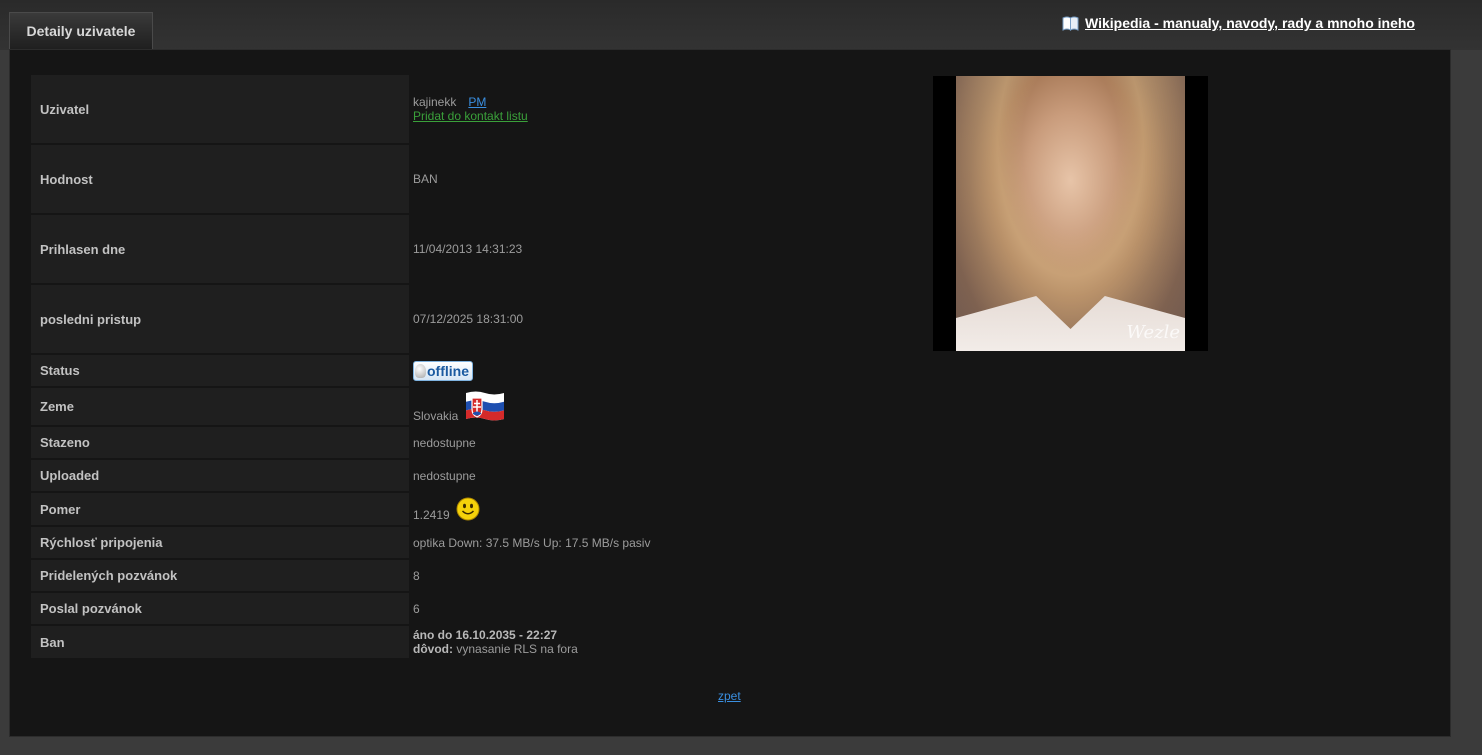 Image resolution: width=1482 pixels, height=755 pixels. Describe the element at coordinates (220, 542) in the screenshot. I see `label-speed: Rýchlosť pripojenia` at that location.